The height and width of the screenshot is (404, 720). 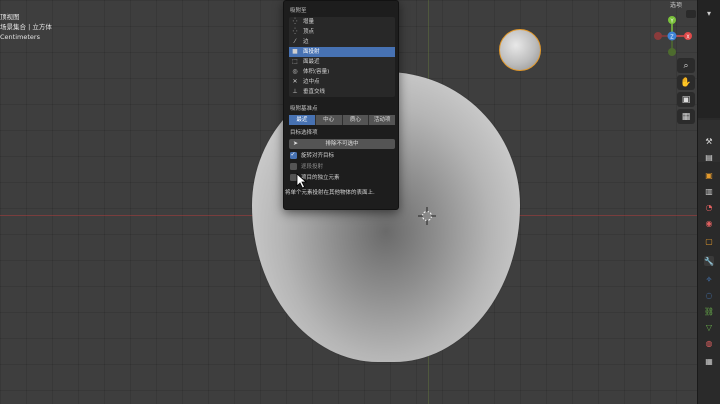 I want to click on face-nearest-icon: ⬚, so click(x=295, y=61).